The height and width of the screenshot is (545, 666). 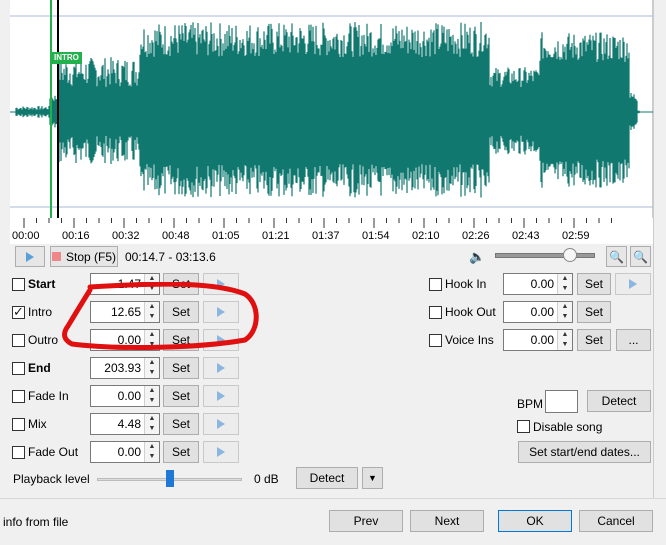 I want to click on hook-out-spinbox: 0.00 ▲ ▼, so click(x=538, y=312).